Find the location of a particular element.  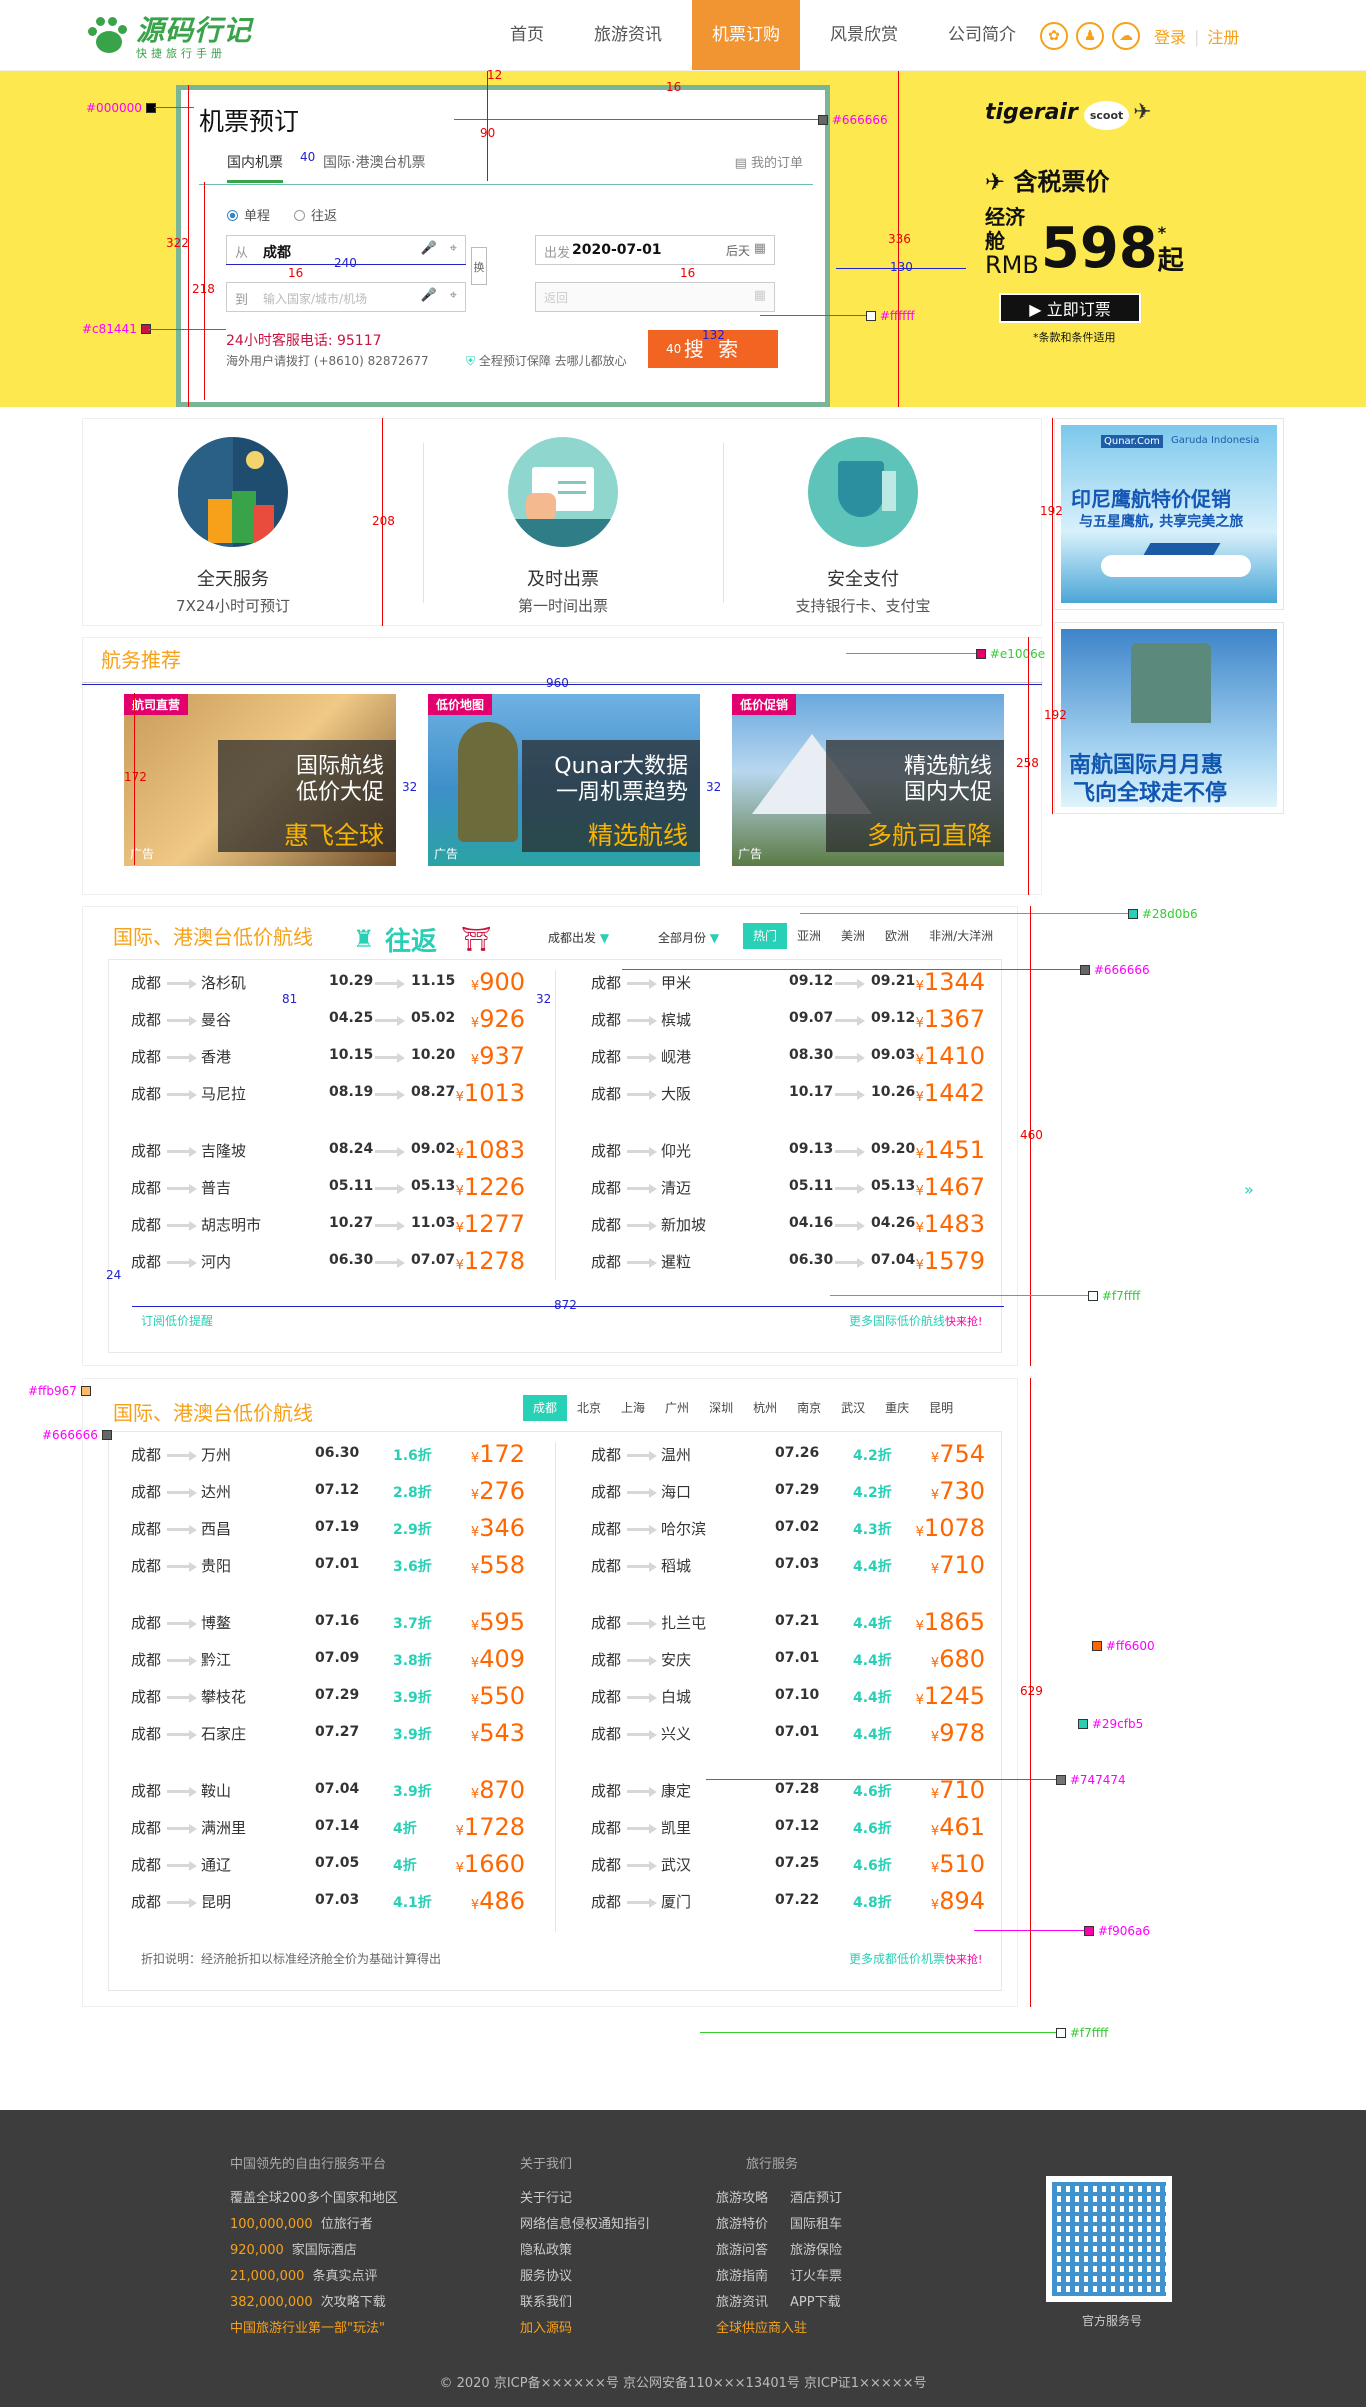

route-price: ¥550 is located at coordinates (498, 1696).